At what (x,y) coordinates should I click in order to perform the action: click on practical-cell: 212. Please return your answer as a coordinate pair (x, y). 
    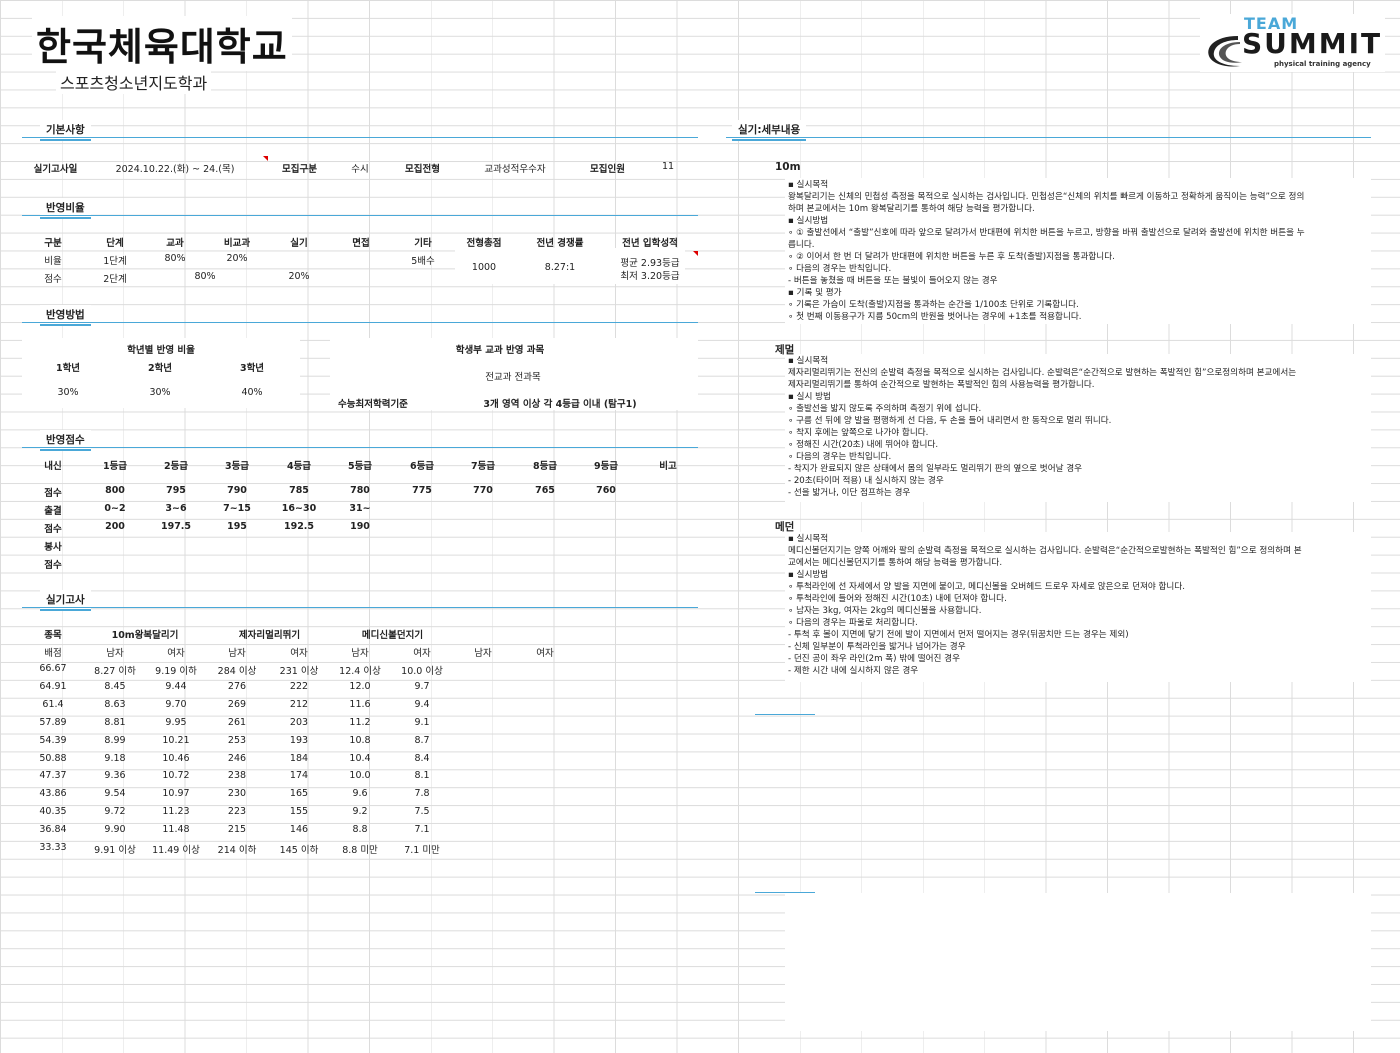
    Looking at the image, I should click on (299, 704).